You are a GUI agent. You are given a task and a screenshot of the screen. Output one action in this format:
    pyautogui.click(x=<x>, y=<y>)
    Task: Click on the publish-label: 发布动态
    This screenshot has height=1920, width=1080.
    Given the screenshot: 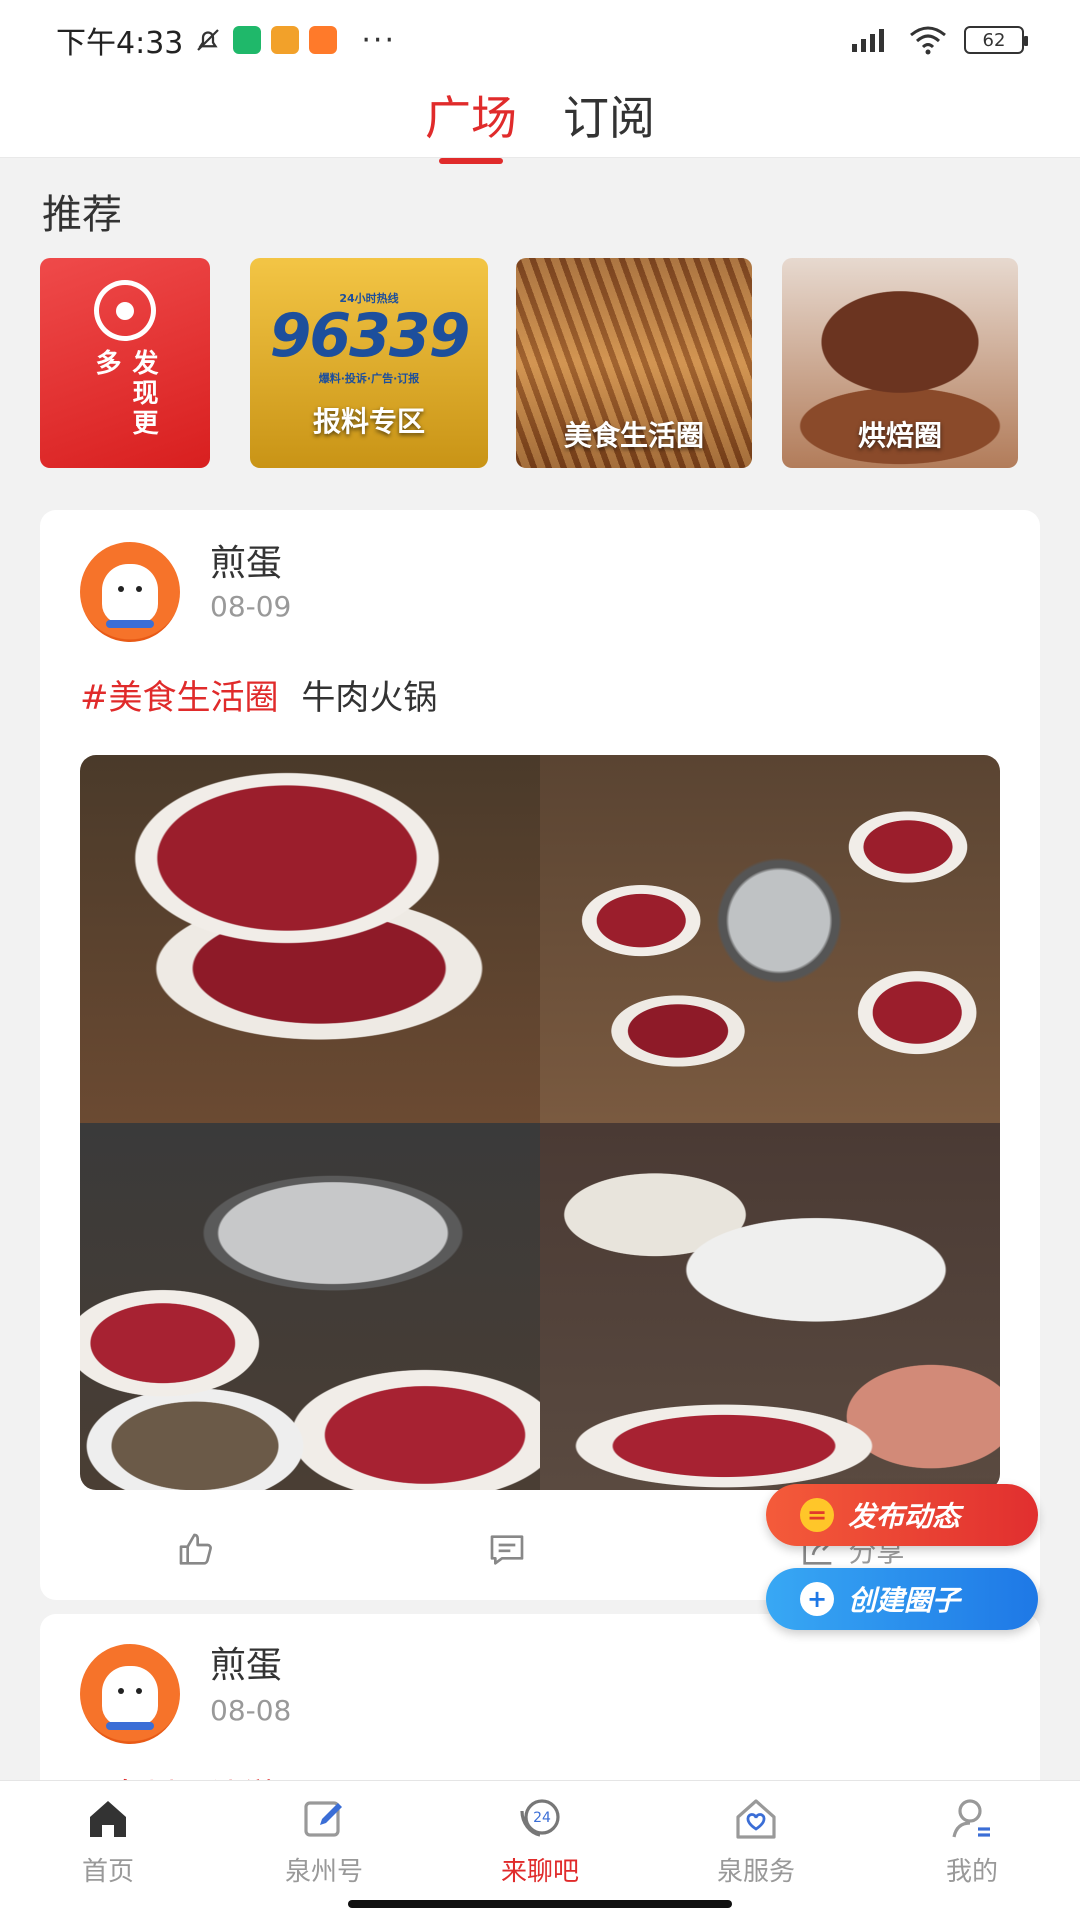 What is the action you would take?
    pyautogui.click(x=904, y=1516)
    